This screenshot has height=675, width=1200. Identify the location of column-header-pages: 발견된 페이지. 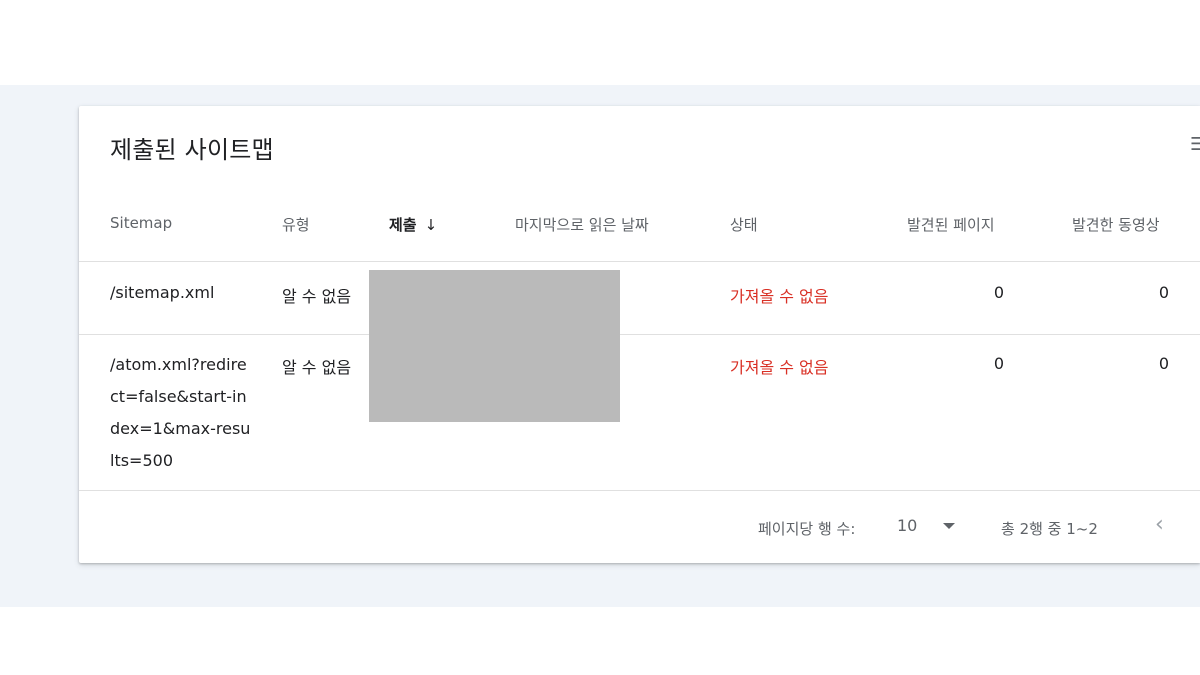
(951, 224).